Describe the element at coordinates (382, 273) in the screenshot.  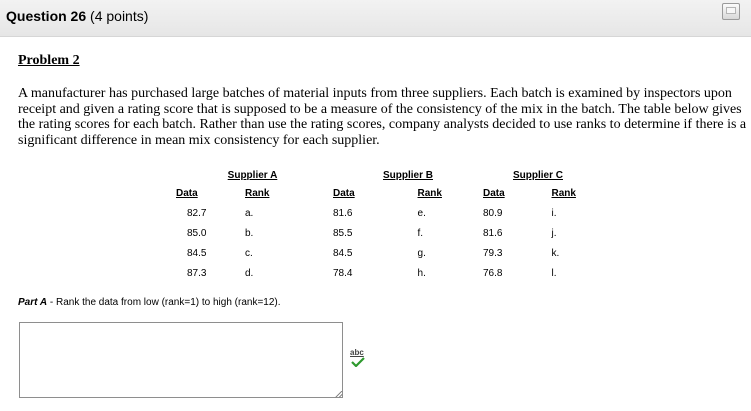
I see `table-row: 87.3 d. 78.4 h. 76.8 l.` at that location.